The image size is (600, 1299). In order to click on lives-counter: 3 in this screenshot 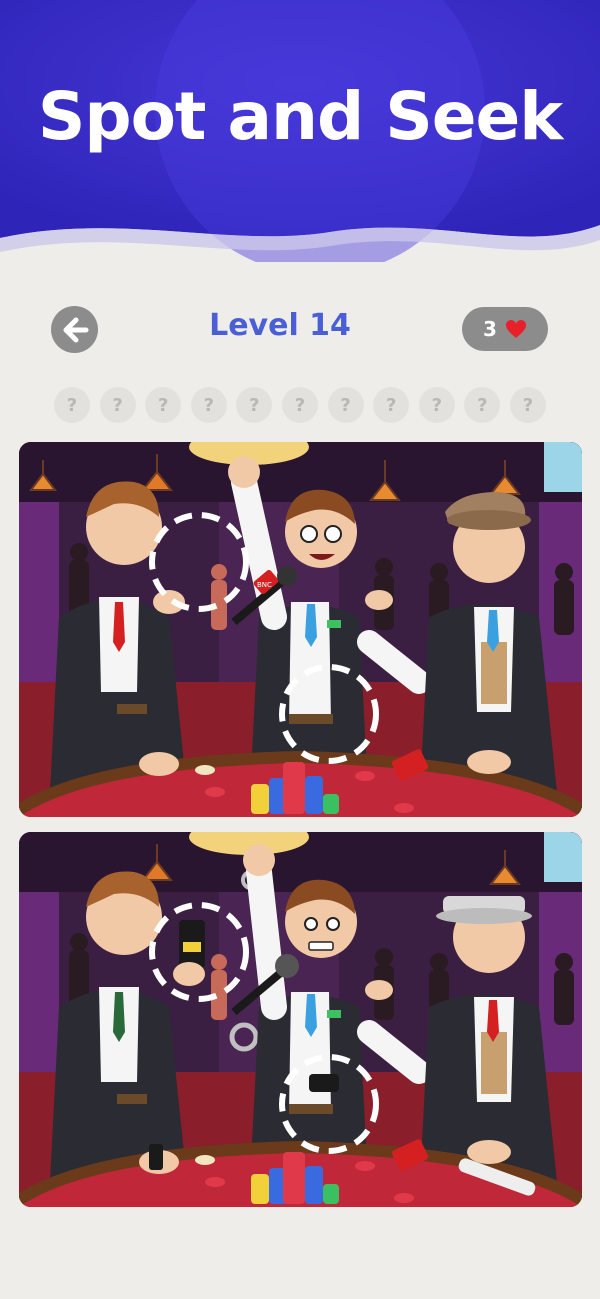, I will do `click(505, 329)`.